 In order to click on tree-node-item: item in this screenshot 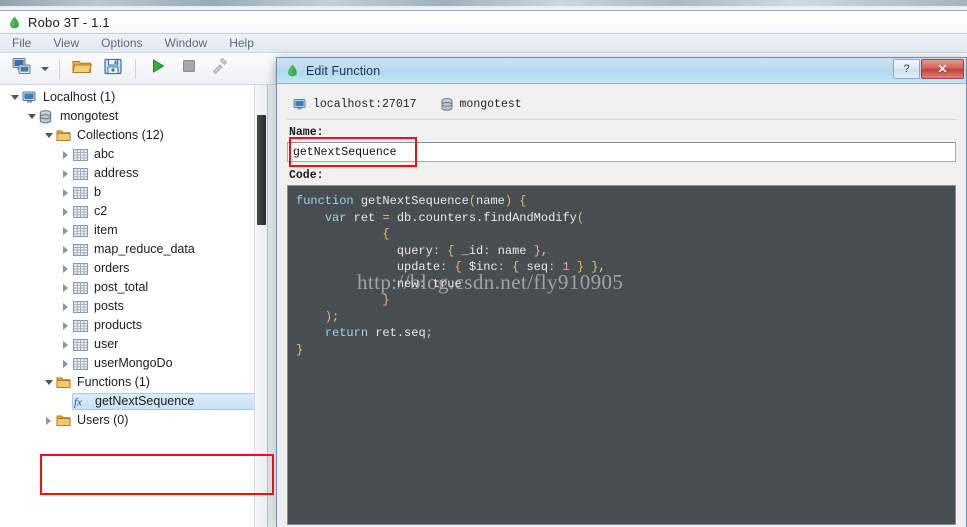, I will do `click(133, 230)`.